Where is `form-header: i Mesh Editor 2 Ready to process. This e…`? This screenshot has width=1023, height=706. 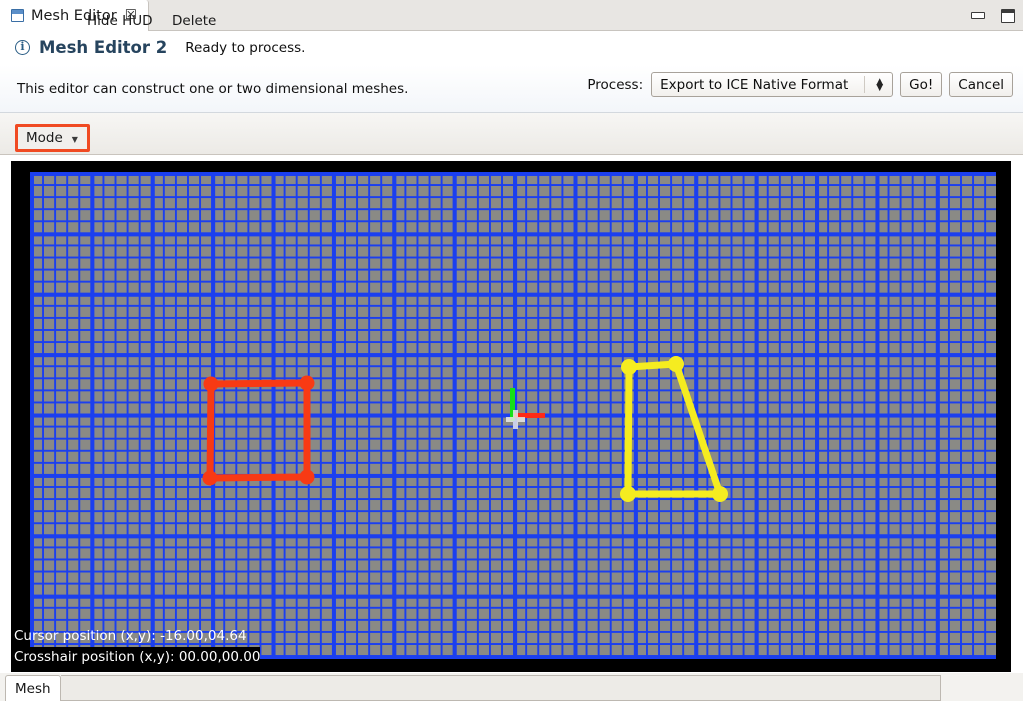
form-header: i Mesh Editor 2 Ready to process. This e… is located at coordinates (511, 72).